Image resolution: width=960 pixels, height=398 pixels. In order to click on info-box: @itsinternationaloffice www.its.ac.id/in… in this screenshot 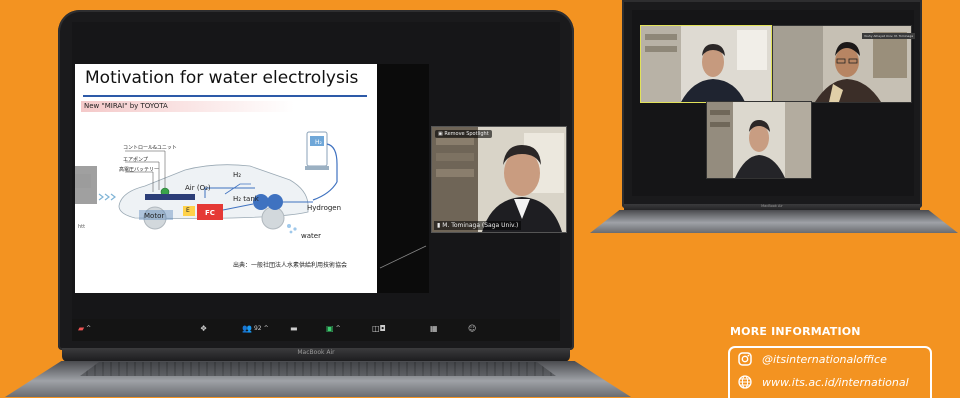, I will do `click(830, 372)`.